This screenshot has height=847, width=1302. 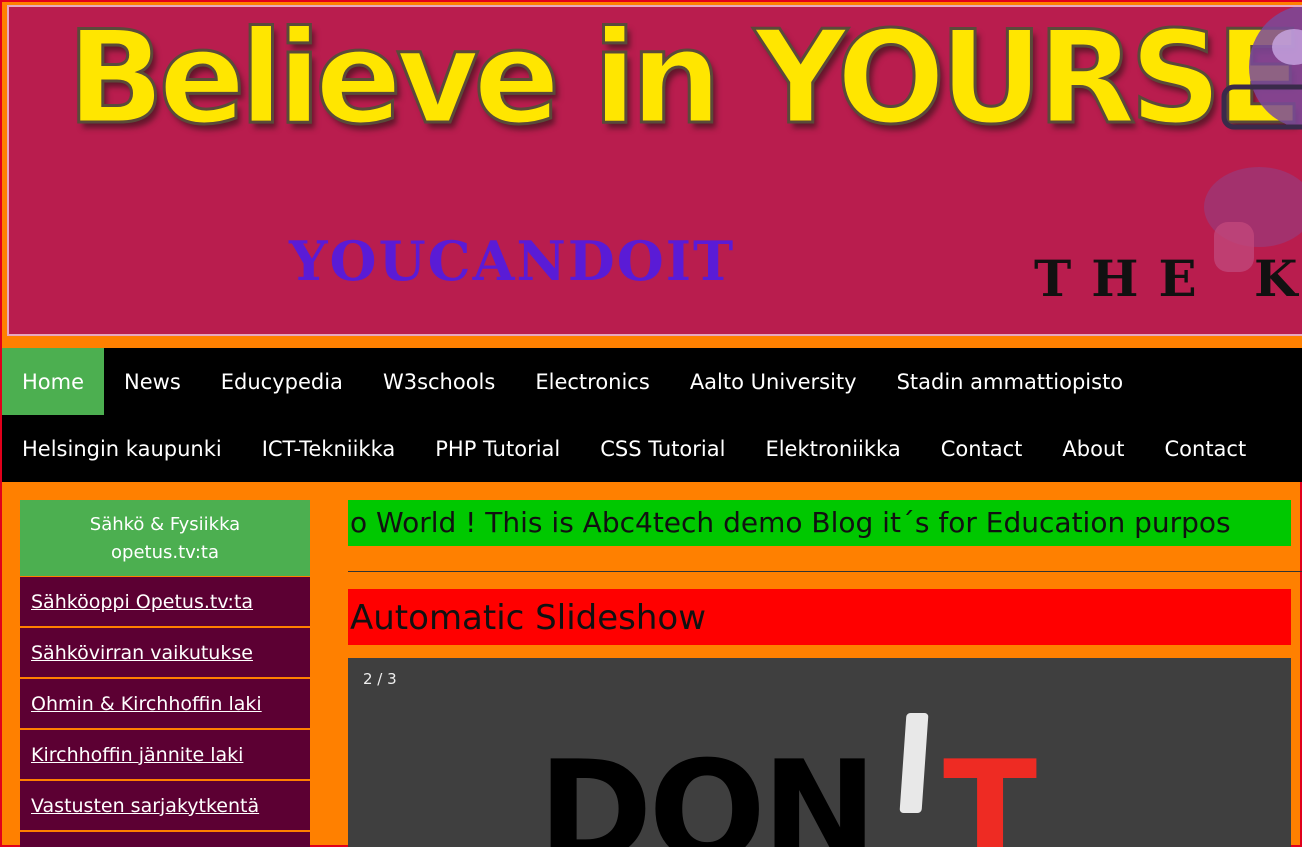 I want to click on sidebar-link-sahkovirran-vaikutukse: Sähkövirran vaikutukse, so click(x=165, y=652).